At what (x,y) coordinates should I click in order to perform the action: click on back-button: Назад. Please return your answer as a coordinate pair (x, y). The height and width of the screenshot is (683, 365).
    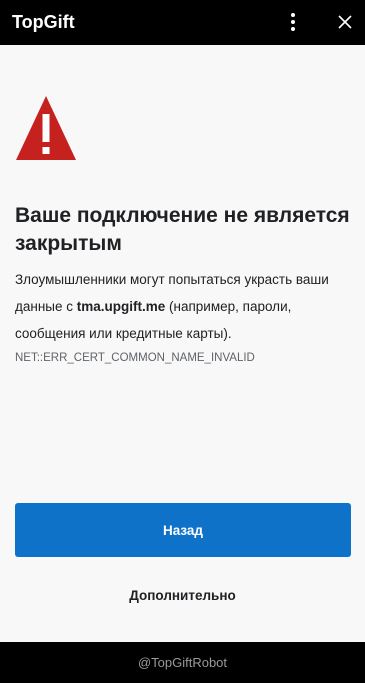
    Looking at the image, I should click on (183, 530).